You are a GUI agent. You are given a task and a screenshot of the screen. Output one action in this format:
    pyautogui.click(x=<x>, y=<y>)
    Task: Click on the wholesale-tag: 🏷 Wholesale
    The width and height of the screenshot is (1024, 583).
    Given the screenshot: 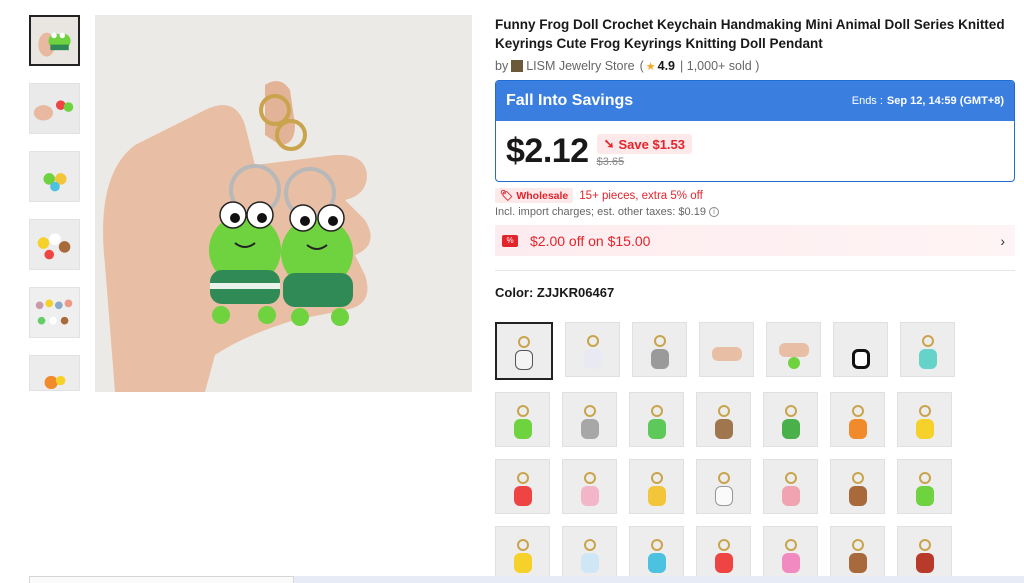 What is the action you would take?
    pyautogui.click(x=534, y=195)
    